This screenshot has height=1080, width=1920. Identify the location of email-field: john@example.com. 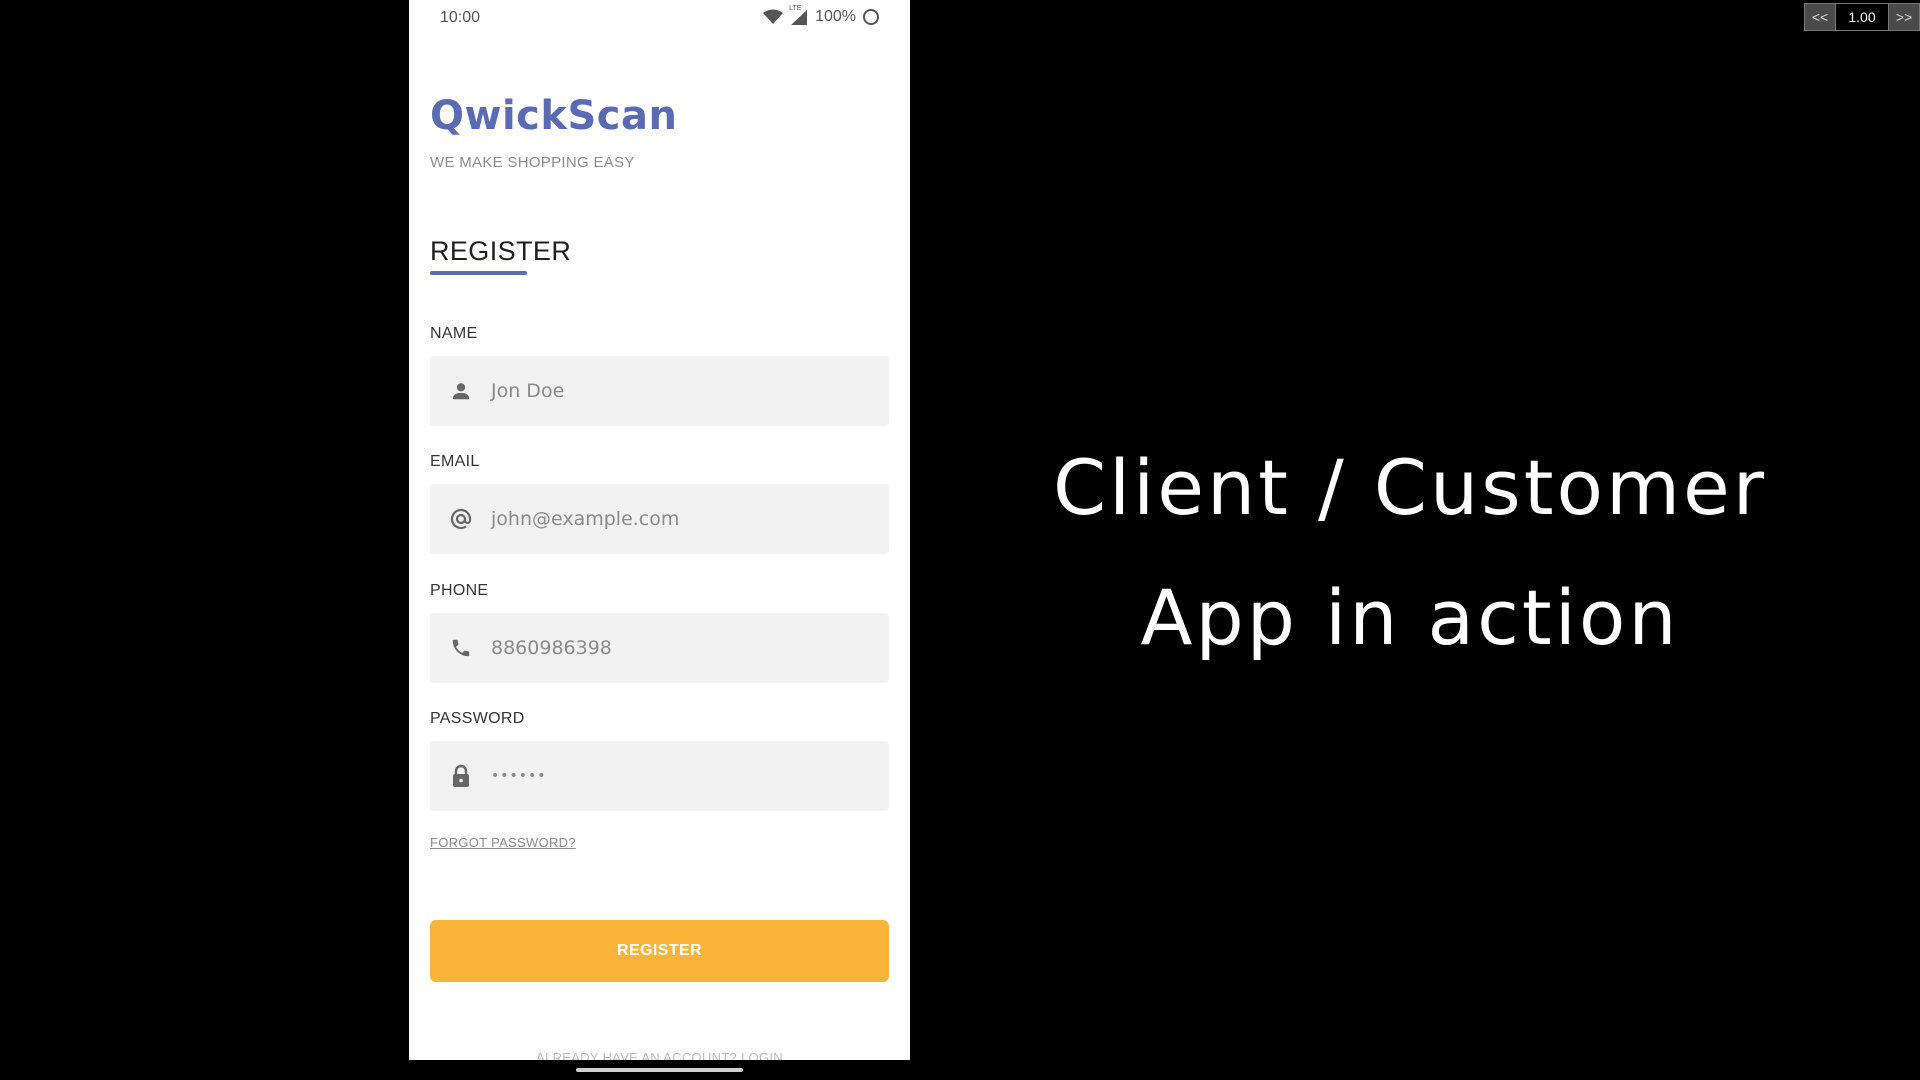
(659, 519).